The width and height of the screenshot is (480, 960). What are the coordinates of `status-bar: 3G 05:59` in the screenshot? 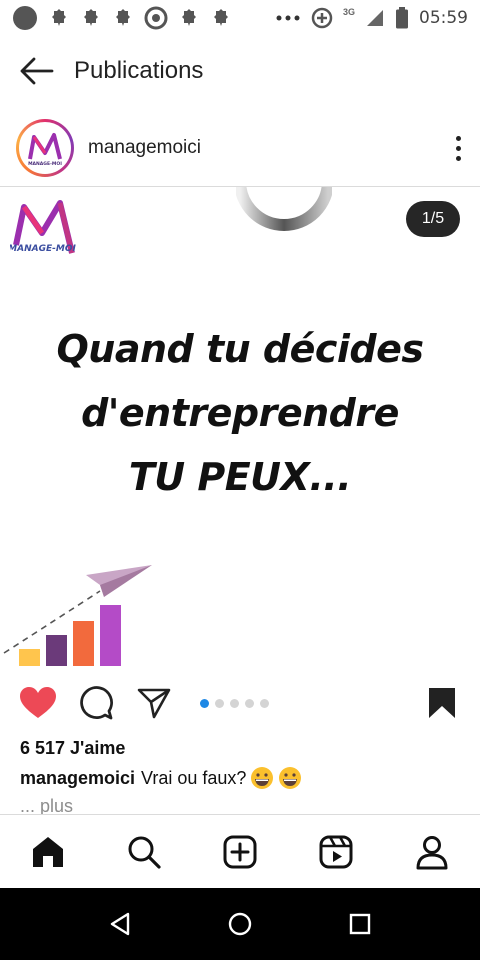 It's located at (240, 18).